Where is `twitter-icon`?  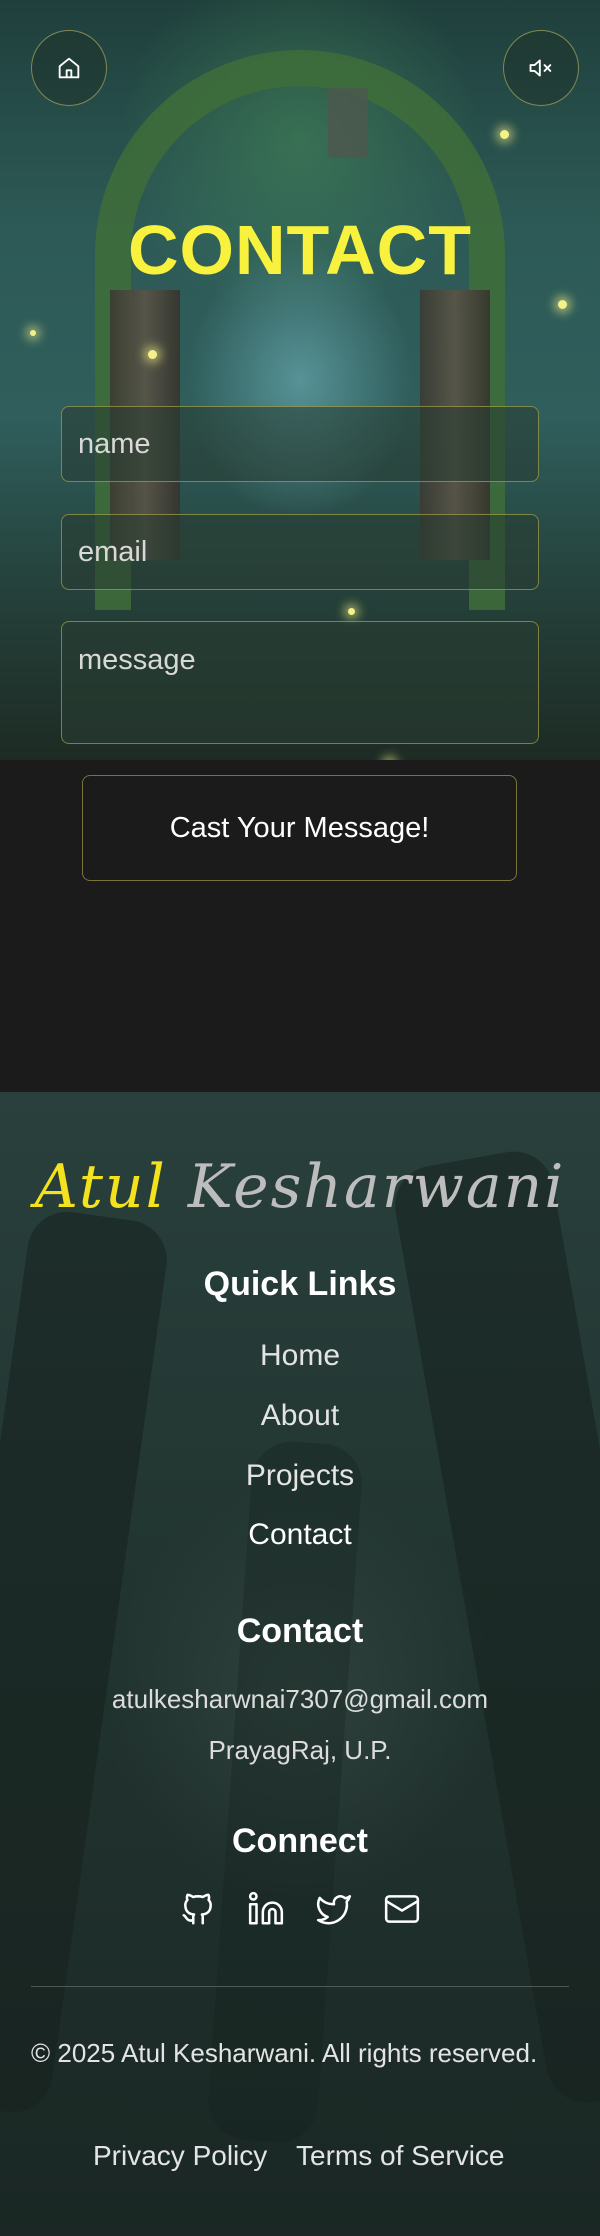
twitter-icon is located at coordinates (334, 1910).